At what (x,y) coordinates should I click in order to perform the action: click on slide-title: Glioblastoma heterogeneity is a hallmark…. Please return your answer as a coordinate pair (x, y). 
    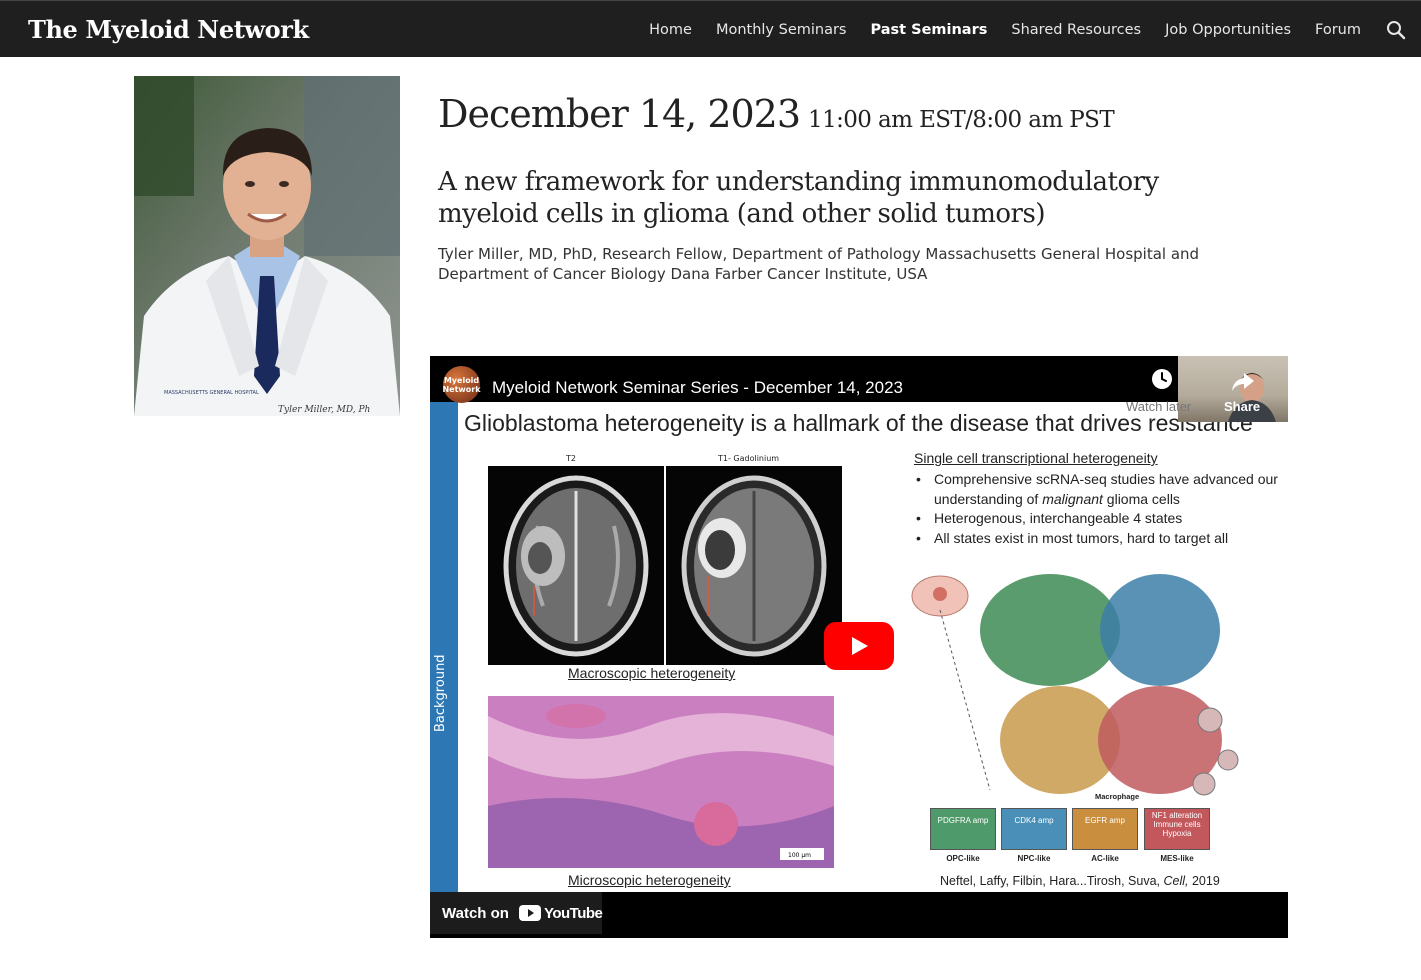
    Looking at the image, I should click on (858, 423).